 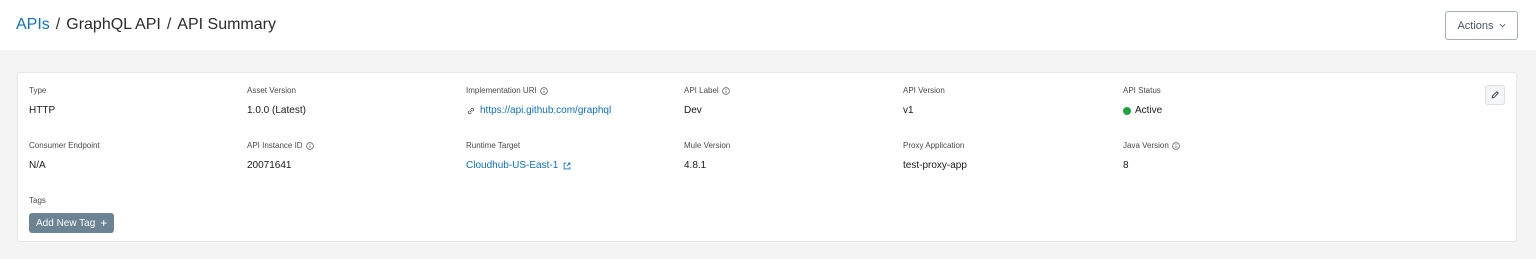 I want to click on edit-button, so click(x=1495, y=95).